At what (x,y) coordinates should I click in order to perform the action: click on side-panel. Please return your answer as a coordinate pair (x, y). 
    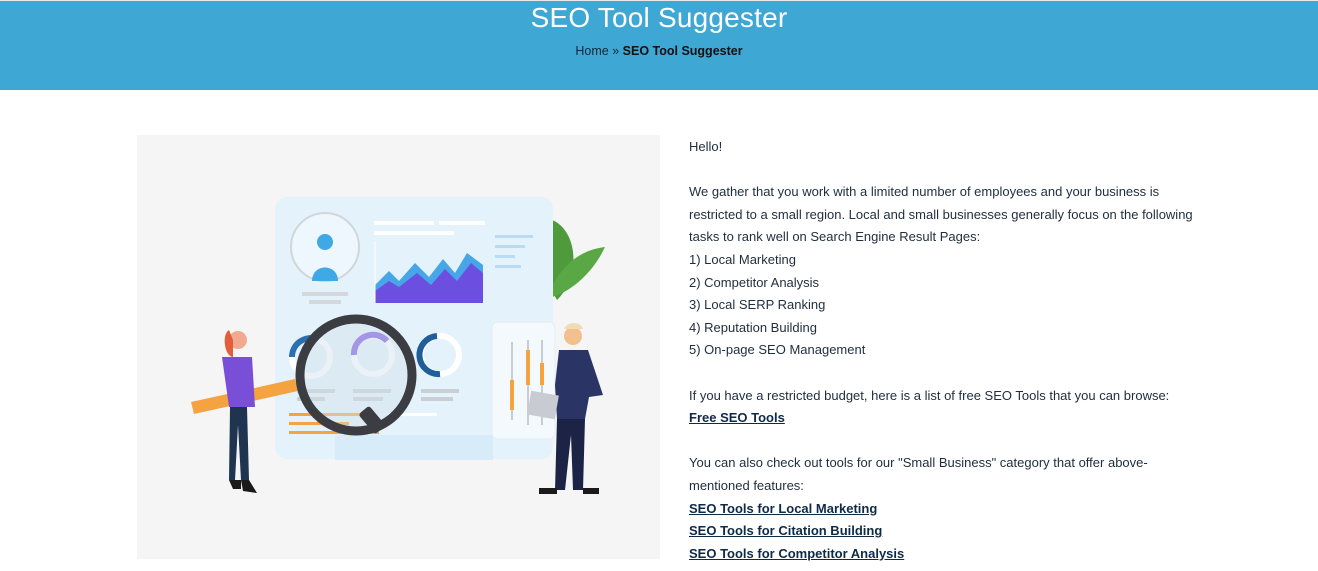
    Looking at the image, I should click on (523, 380).